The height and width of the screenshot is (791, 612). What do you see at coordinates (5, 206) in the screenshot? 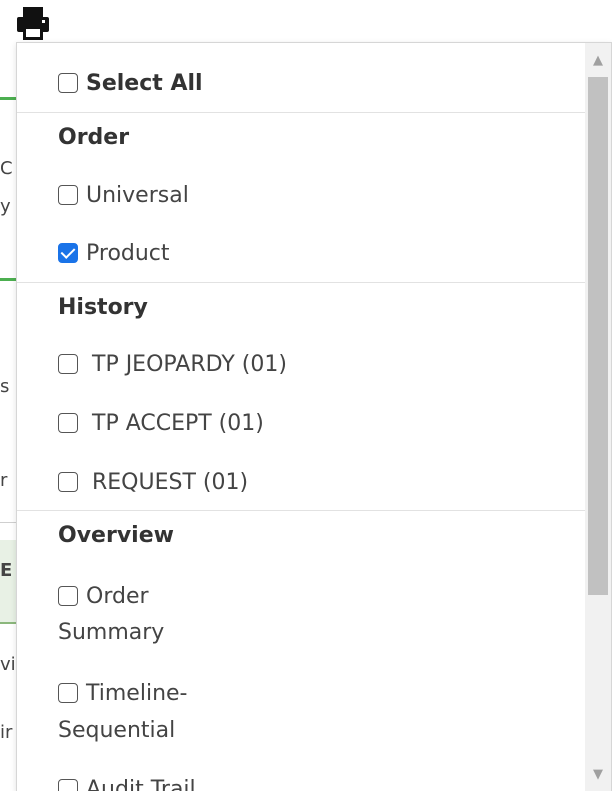
I see `bg-text-fragment: y` at bounding box center [5, 206].